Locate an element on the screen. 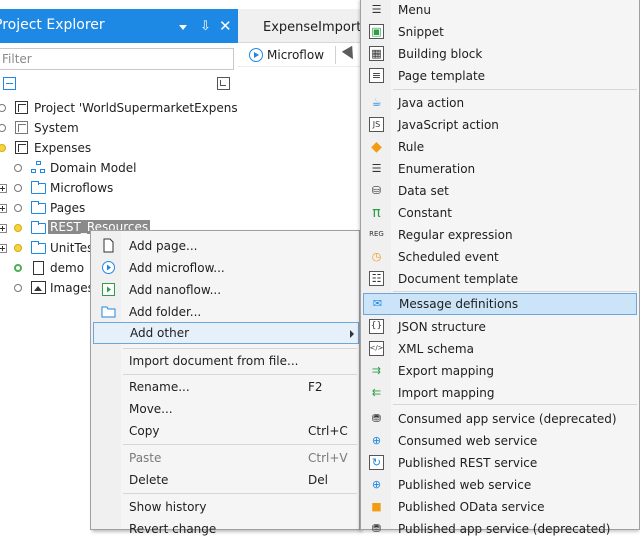 This screenshot has height=540, width=640. xml-icon: </> is located at coordinates (376, 348).